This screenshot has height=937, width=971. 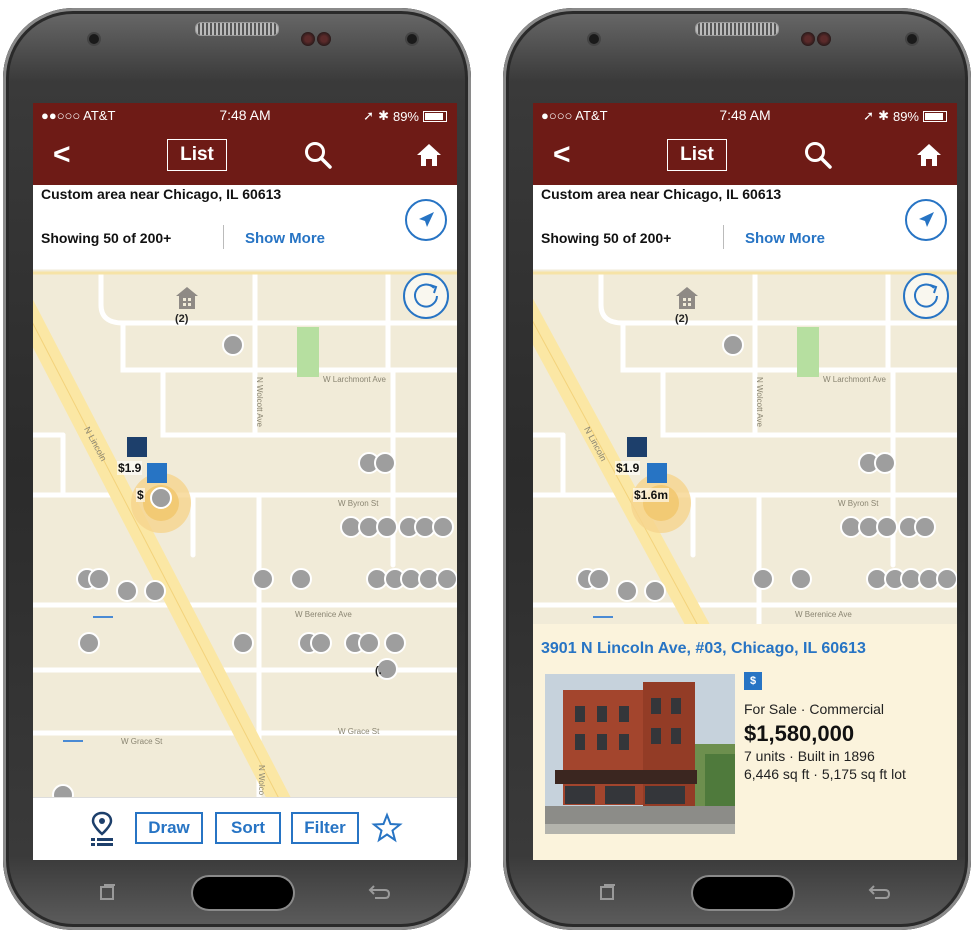 What do you see at coordinates (799, 733) in the screenshot?
I see `listing-price: $1,580,000` at bounding box center [799, 733].